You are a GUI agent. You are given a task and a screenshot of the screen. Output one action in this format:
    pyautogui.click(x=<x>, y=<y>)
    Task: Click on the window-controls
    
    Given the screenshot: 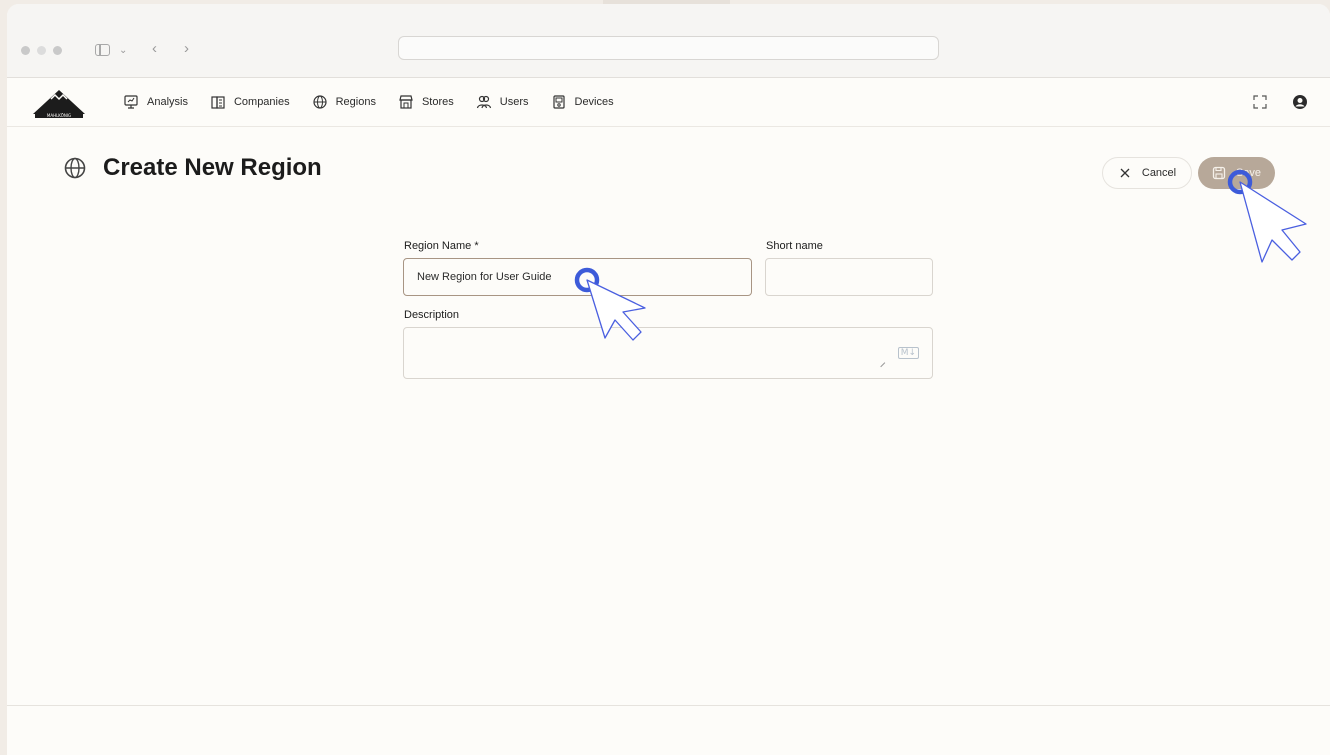 What is the action you would take?
    pyautogui.click(x=41, y=50)
    